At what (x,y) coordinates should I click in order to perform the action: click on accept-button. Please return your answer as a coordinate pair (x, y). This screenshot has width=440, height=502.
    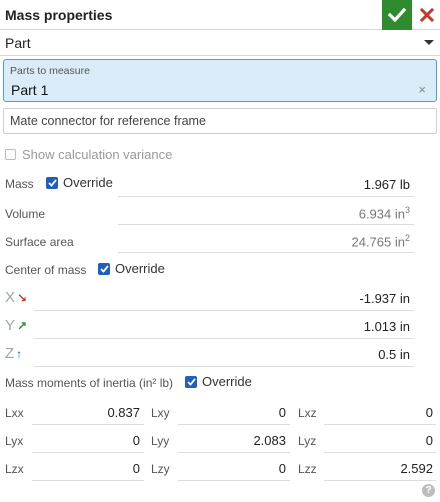
    Looking at the image, I should click on (397, 15).